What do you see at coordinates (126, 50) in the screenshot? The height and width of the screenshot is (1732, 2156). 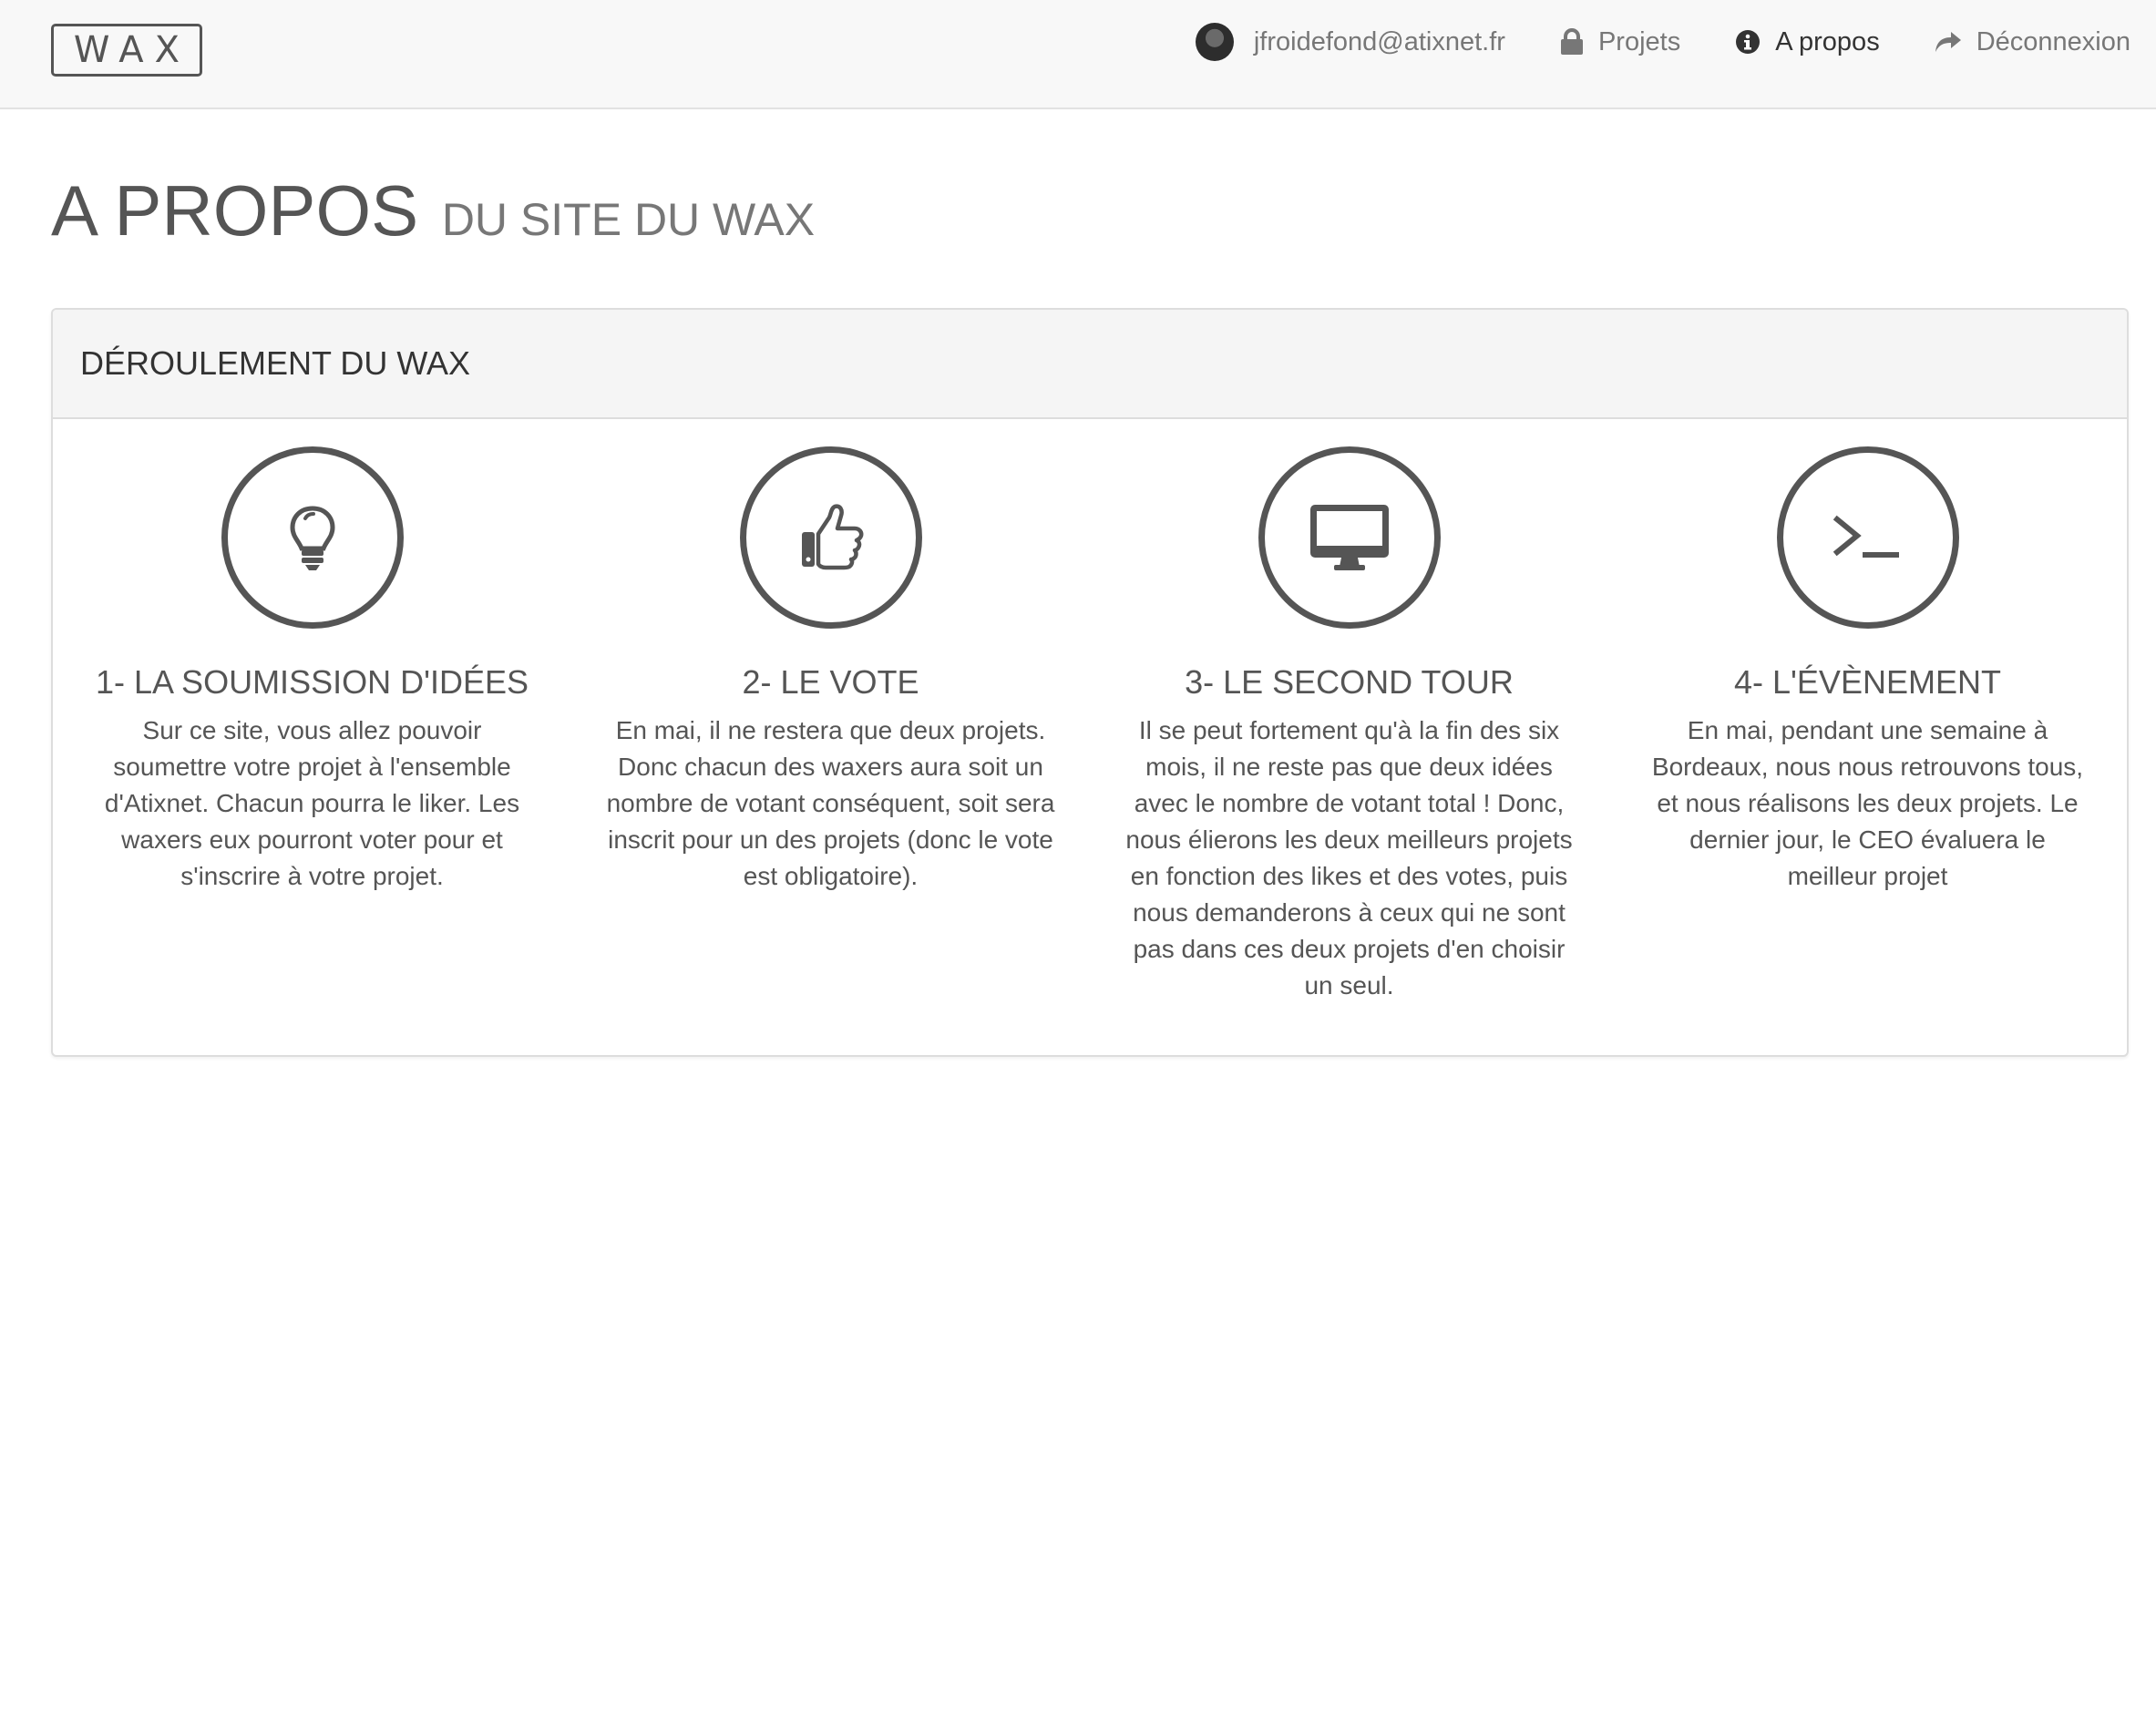 I see `brand-logo: WAX` at bounding box center [126, 50].